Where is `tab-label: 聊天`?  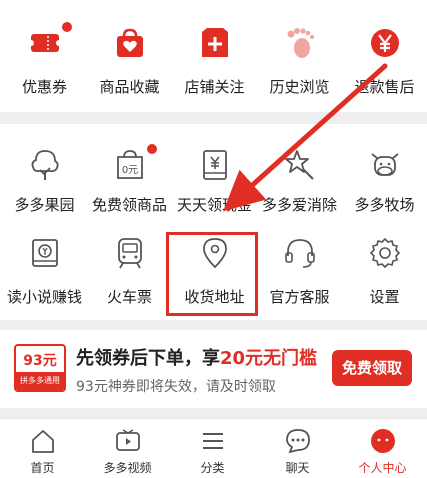 tab-label: 聊天 is located at coordinates (297, 468).